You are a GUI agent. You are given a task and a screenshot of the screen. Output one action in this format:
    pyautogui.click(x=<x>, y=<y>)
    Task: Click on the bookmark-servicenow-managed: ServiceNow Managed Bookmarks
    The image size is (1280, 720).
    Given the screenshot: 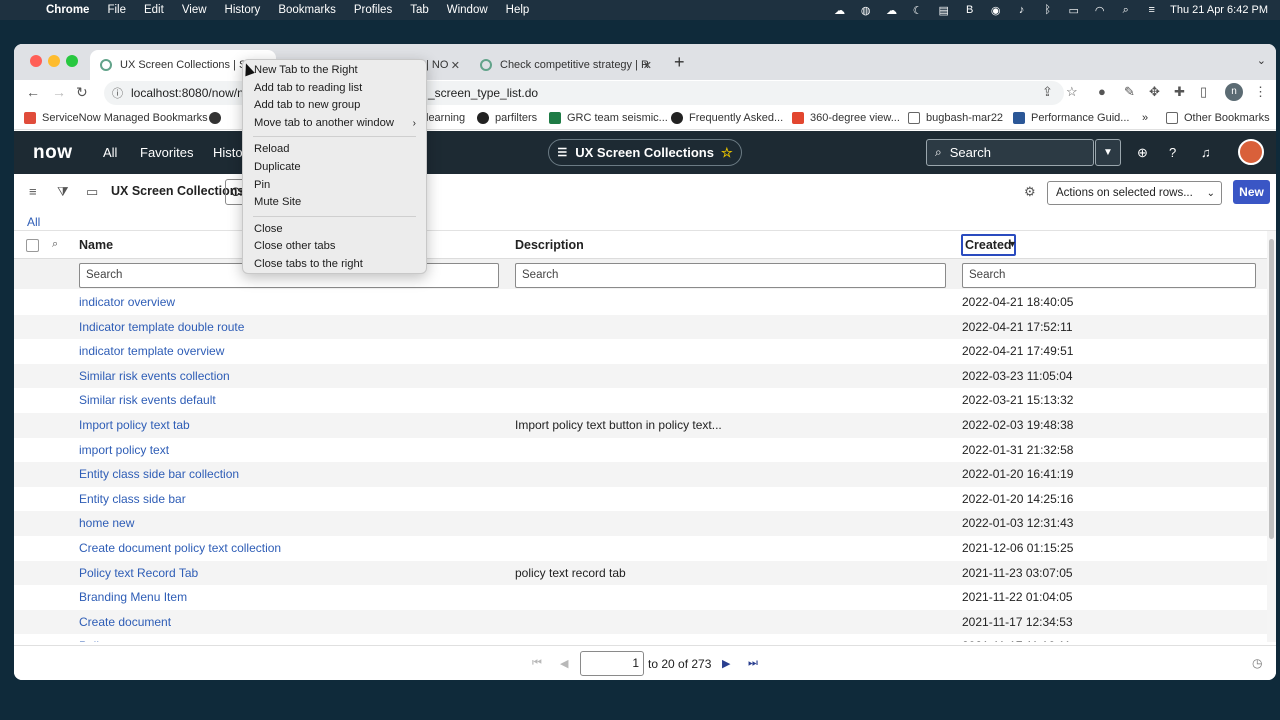 What is the action you would take?
    pyautogui.click(x=116, y=118)
    